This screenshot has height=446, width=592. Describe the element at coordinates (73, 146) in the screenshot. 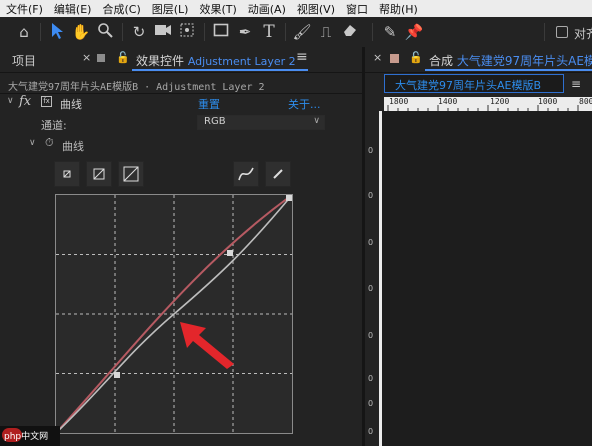

I see `curves-property-label: 曲线` at that location.